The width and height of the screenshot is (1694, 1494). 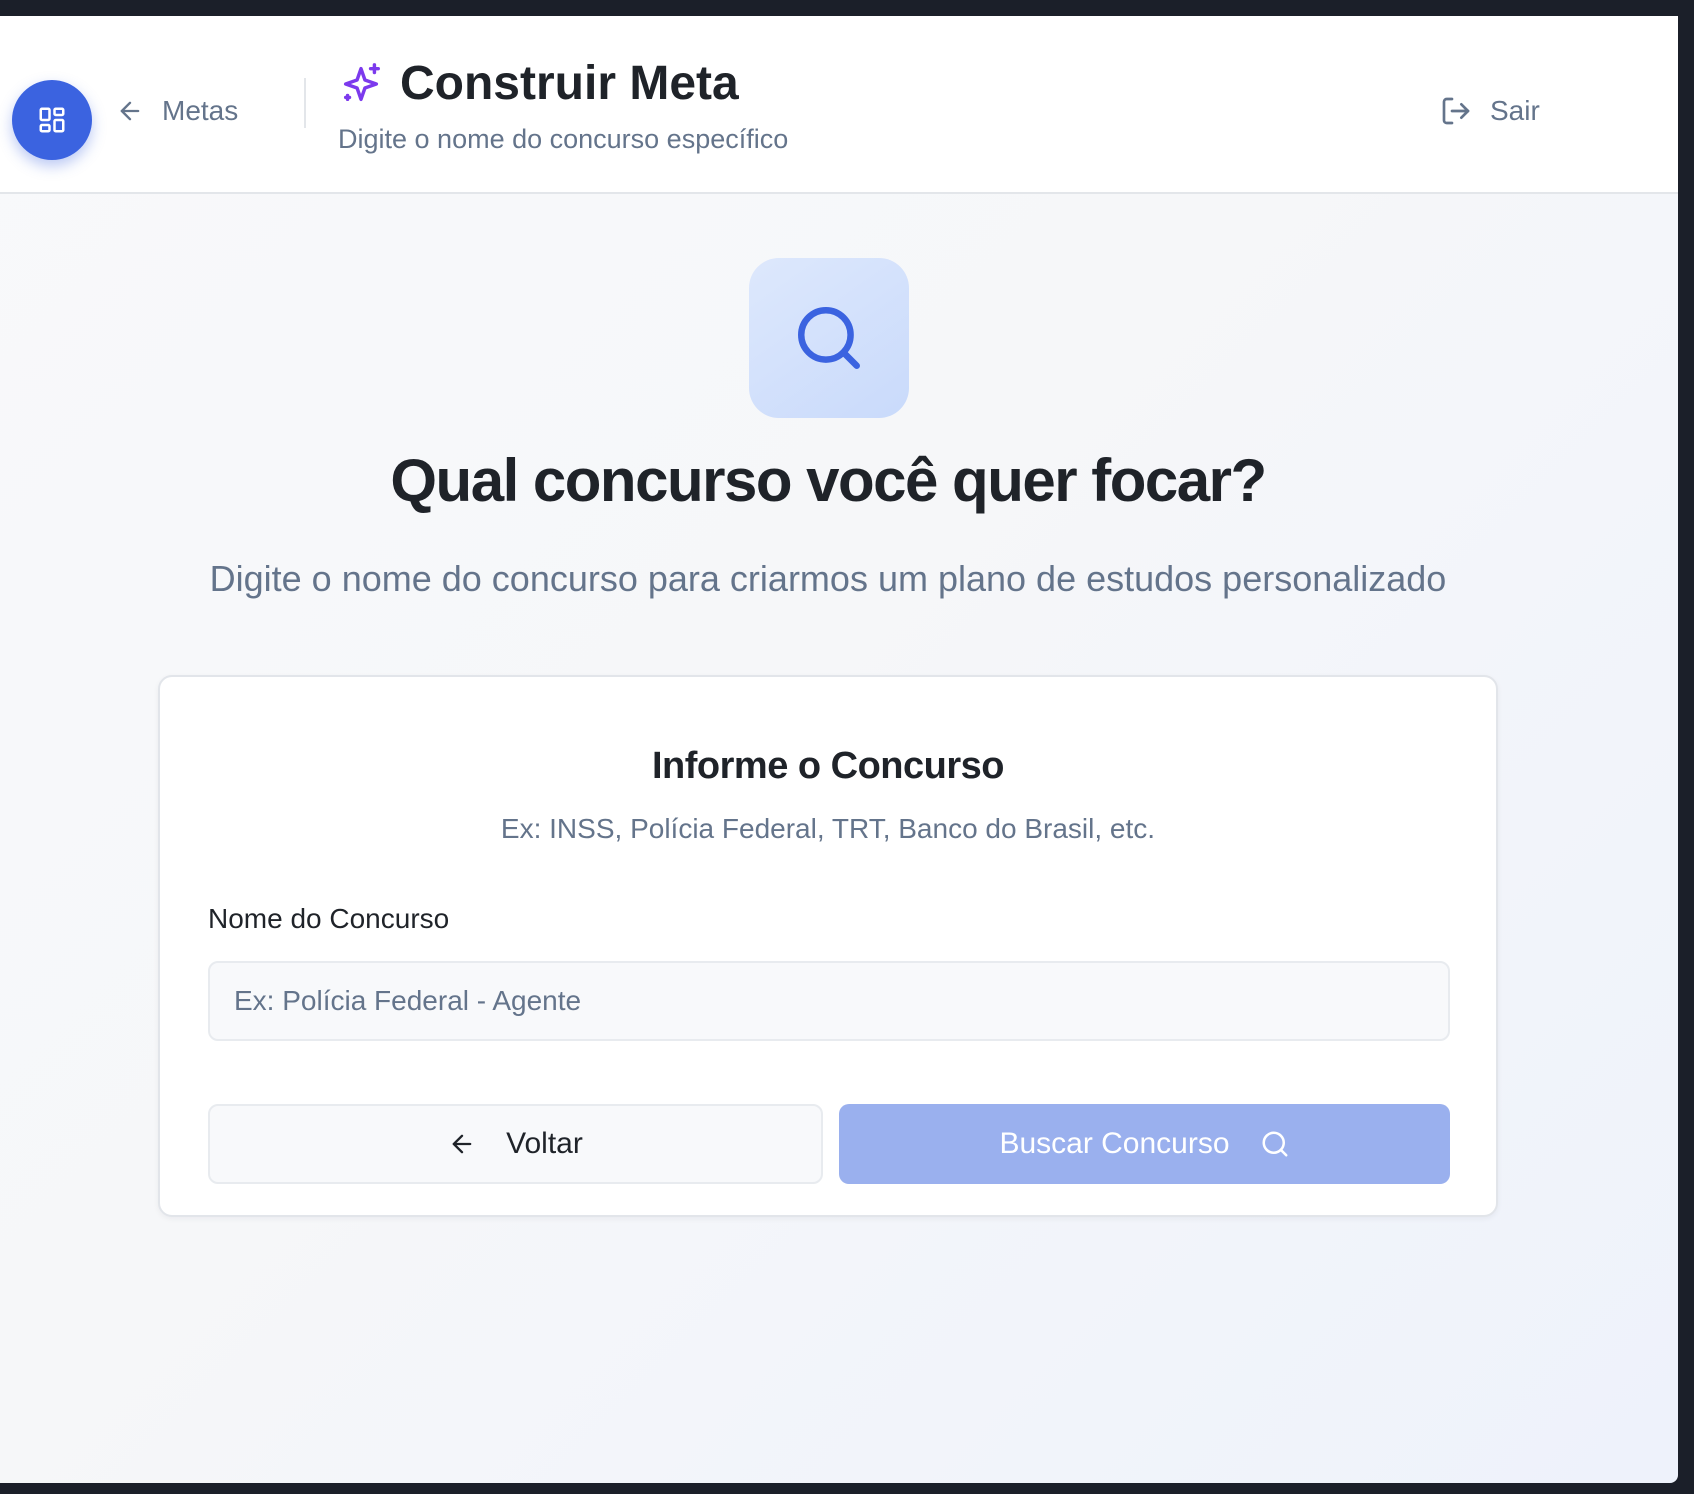 What do you see at coordinates (569, 83) in the screenshot?
I see `page-title: Construir Meta` at bounding box center [569, 83].